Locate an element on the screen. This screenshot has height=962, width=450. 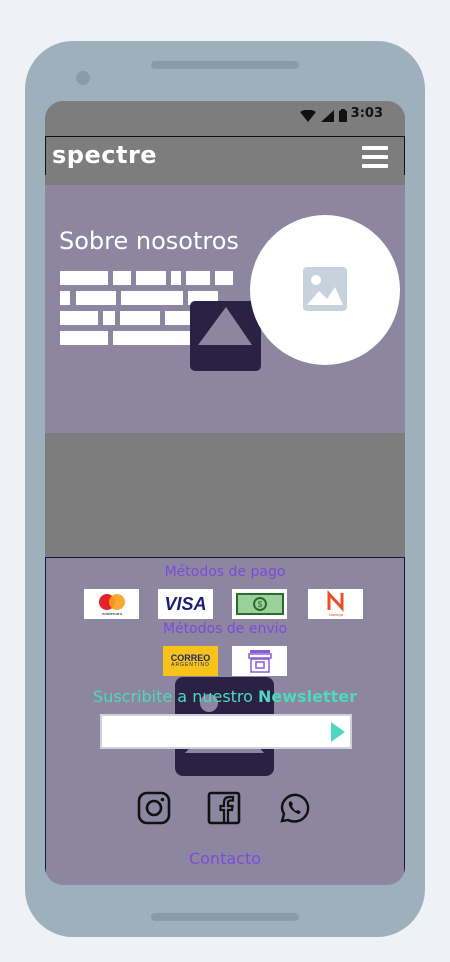
store-pickup-icon is located at coordinates (259, 661).